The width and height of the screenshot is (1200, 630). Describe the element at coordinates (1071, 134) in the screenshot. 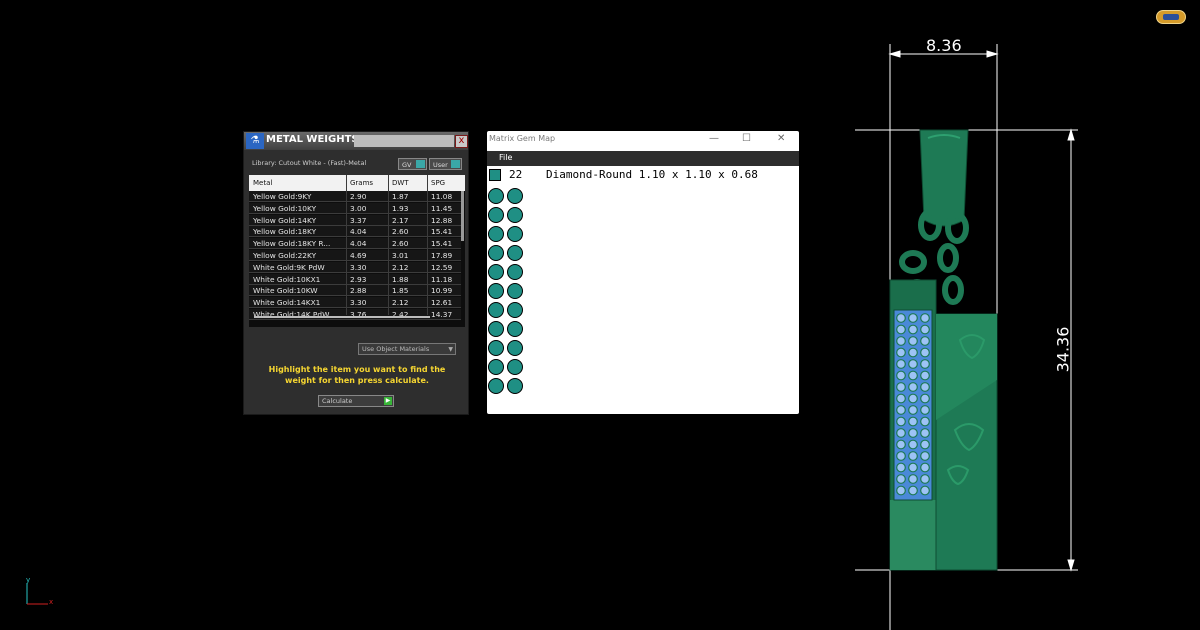

I see `arrow-up-icon` at that location.